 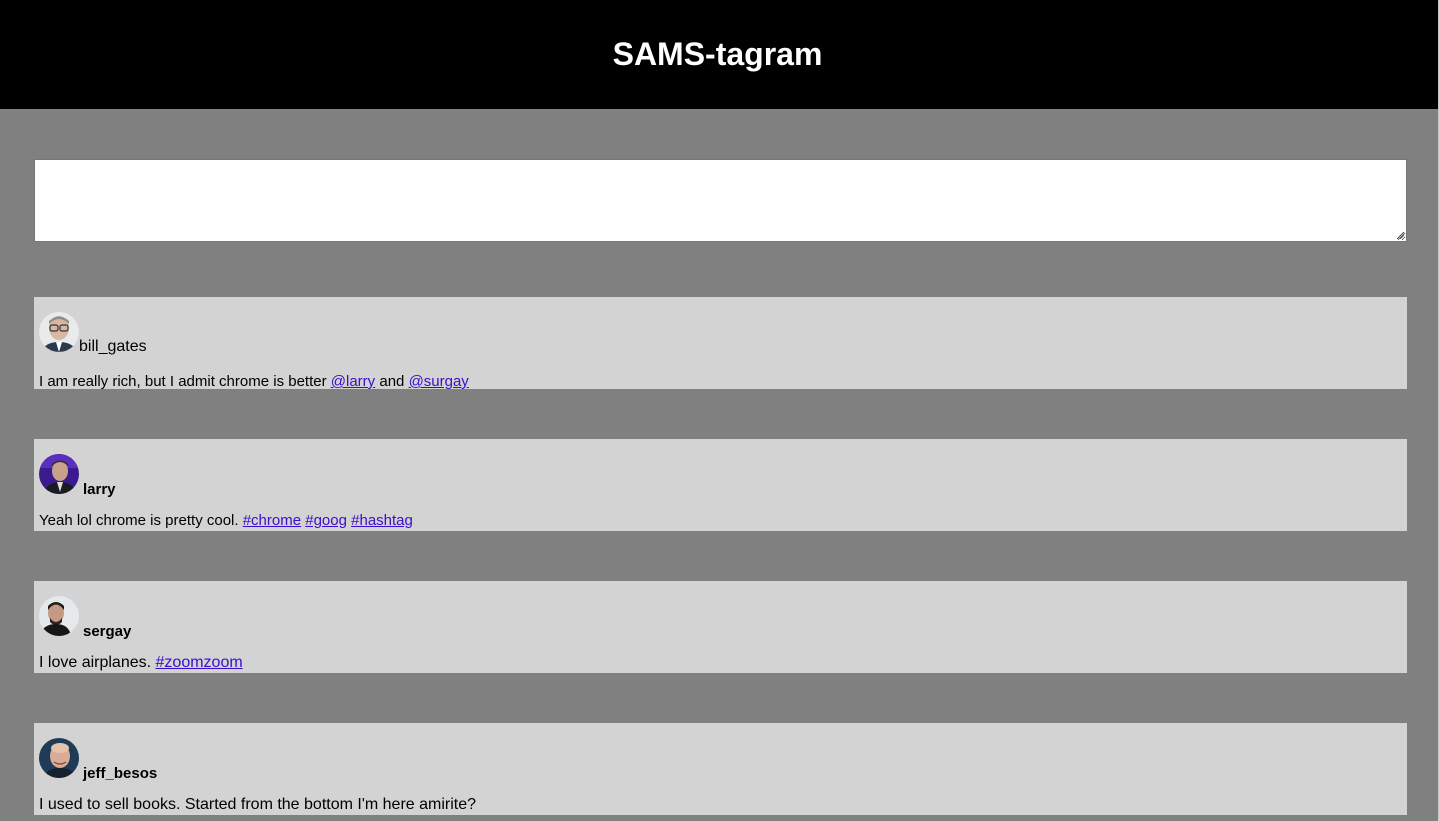 I want to click on post-username: larry, so click(x=99, y=490).